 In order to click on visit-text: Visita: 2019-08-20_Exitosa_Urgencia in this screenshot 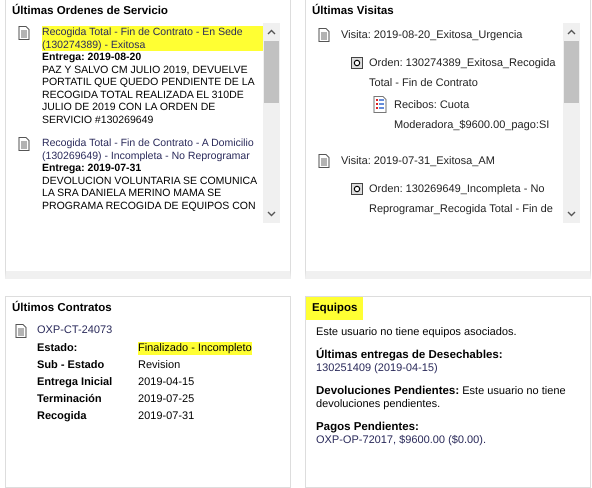, I will do `click(431, 35)`.